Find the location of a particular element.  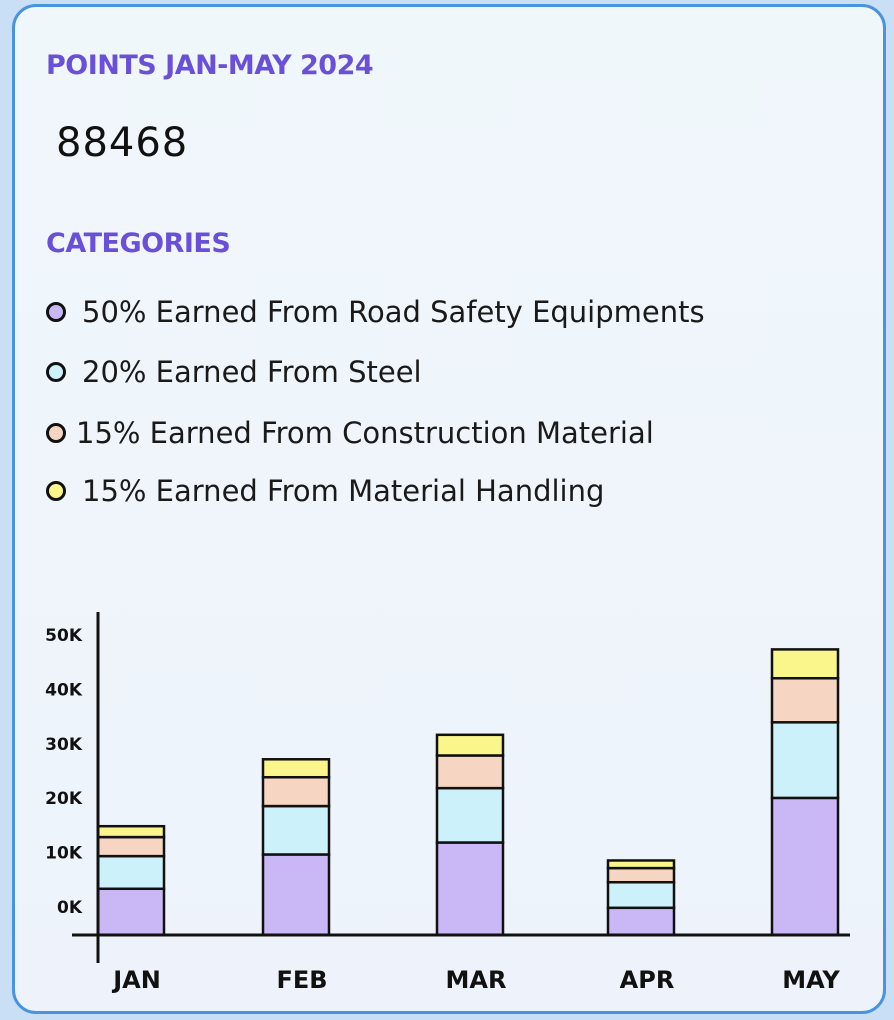

x-tick-label: MAR is located at coordinates (476, 980).